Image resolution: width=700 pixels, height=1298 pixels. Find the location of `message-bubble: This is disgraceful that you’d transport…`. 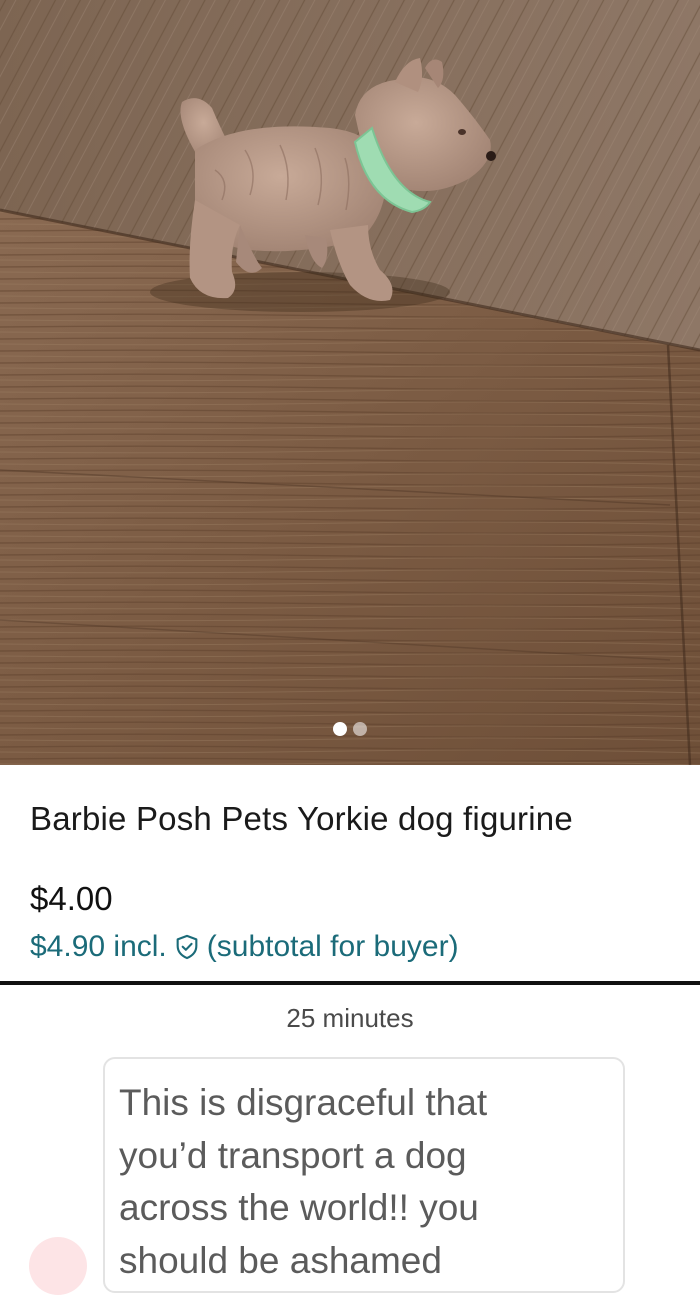

message-bubble: This is disgraceful that you’d transport… is located at coordinates (364, 1175).